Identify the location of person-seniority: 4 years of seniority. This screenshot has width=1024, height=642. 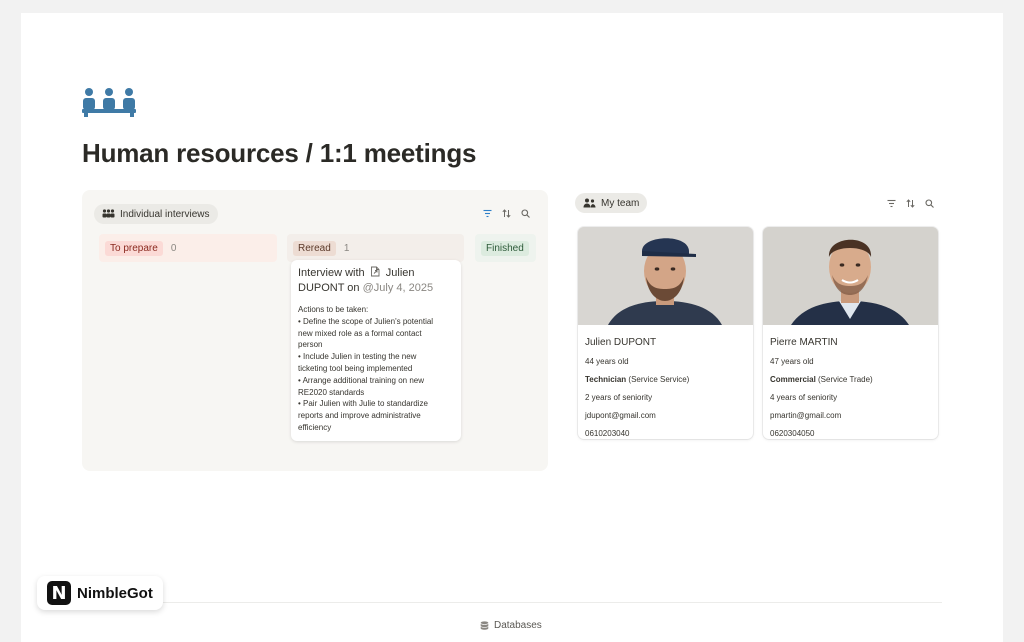
(804, 397).